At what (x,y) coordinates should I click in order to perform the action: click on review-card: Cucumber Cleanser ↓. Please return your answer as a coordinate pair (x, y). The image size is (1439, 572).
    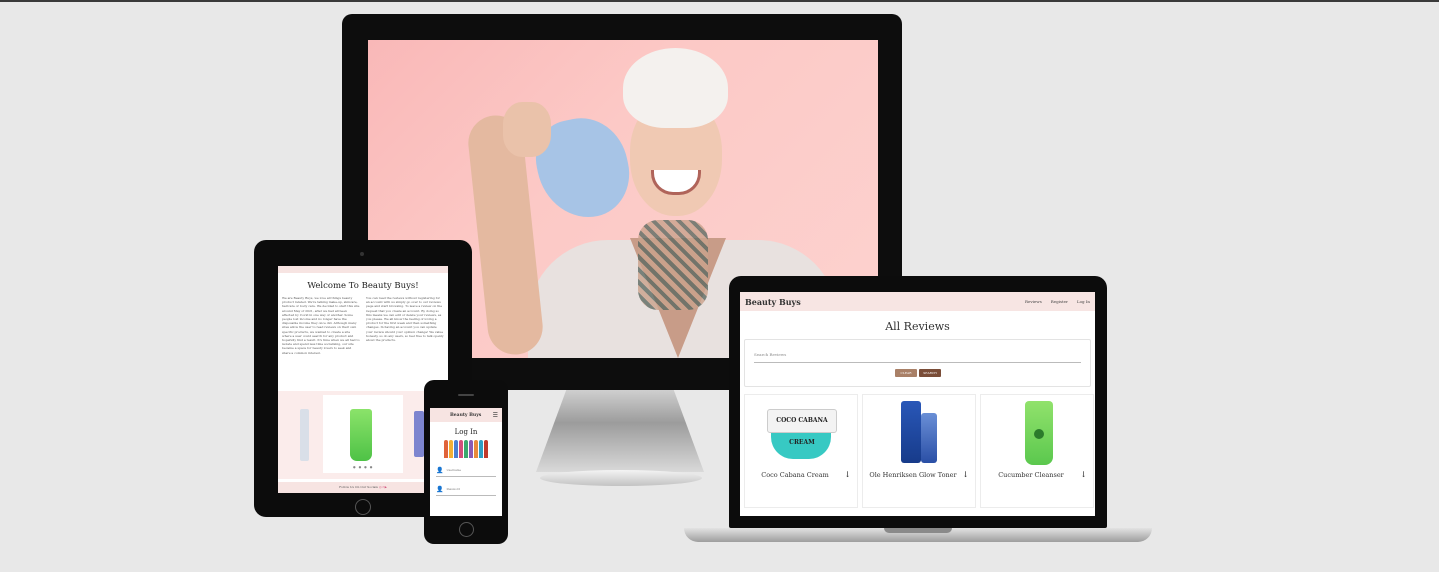
    Looking at the image, I should click on (1037, 451).